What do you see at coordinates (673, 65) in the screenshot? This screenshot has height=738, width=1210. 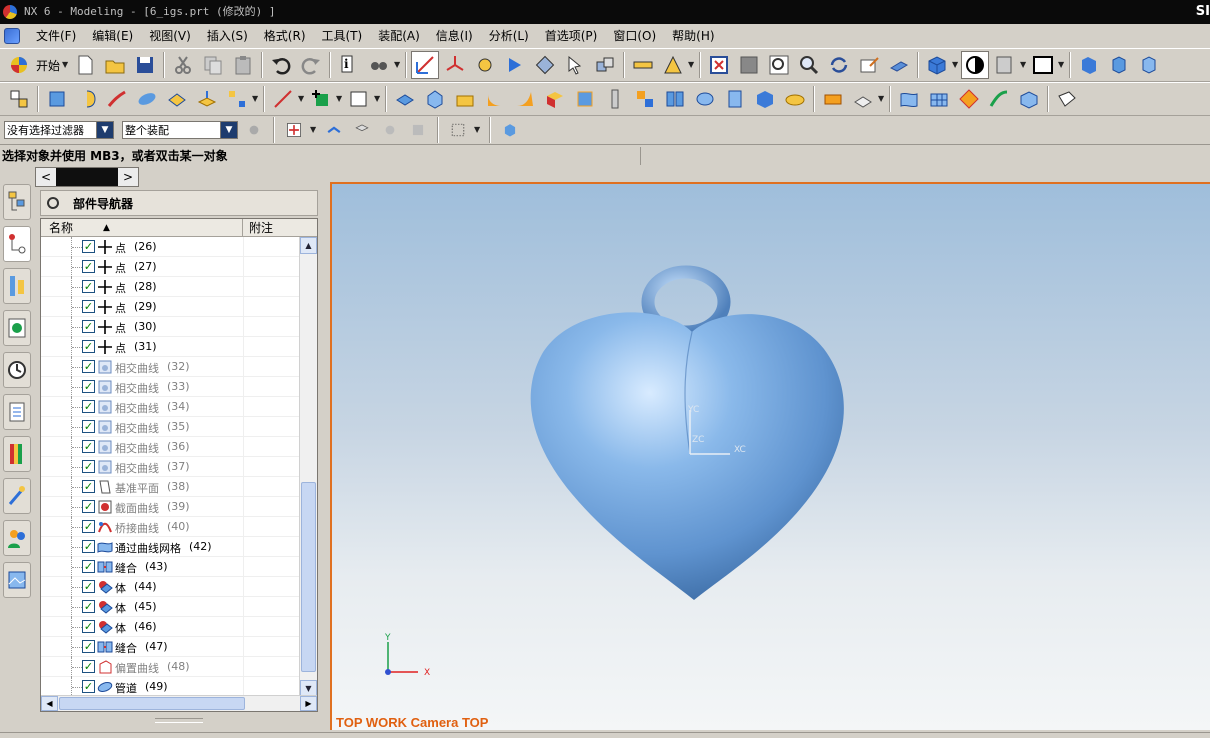 I see `measure-angle-icon` at bounding box center [673, 65].